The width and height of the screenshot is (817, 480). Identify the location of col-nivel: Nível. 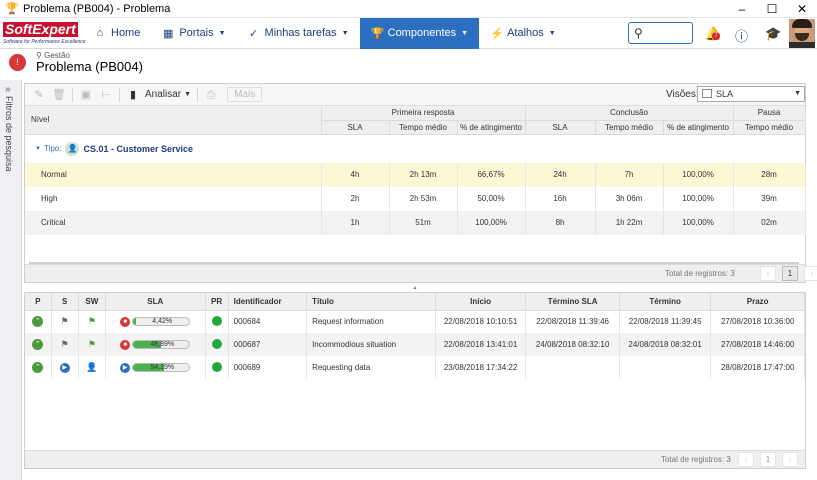
(173, 120).